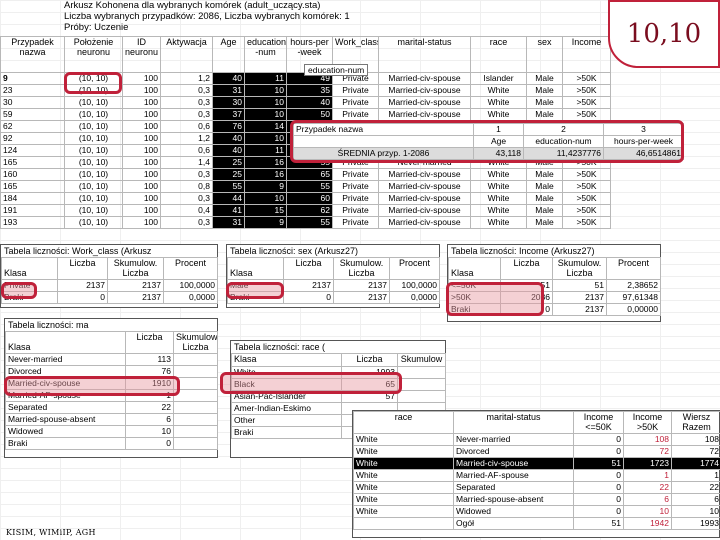 The width and height of the screenshot is (720, 540). I want to click on table-cell: 193, so click(32, 222).